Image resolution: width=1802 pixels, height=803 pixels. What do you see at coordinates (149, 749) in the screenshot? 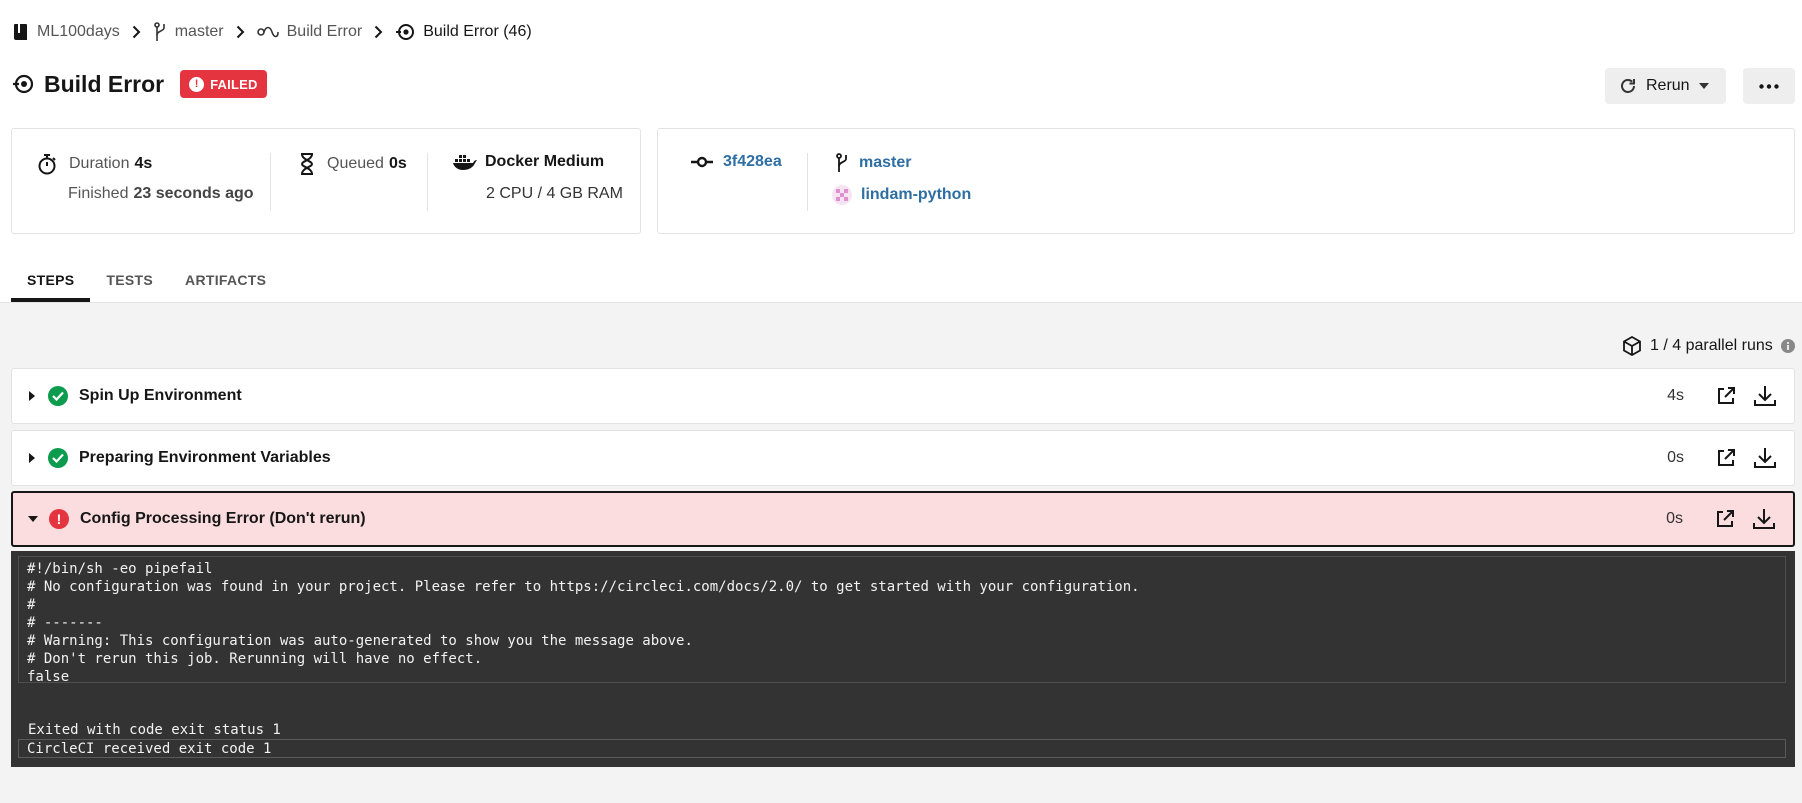
I see `terminal-line: CircleCI received exit code 1` at bounding box center [149, 749].